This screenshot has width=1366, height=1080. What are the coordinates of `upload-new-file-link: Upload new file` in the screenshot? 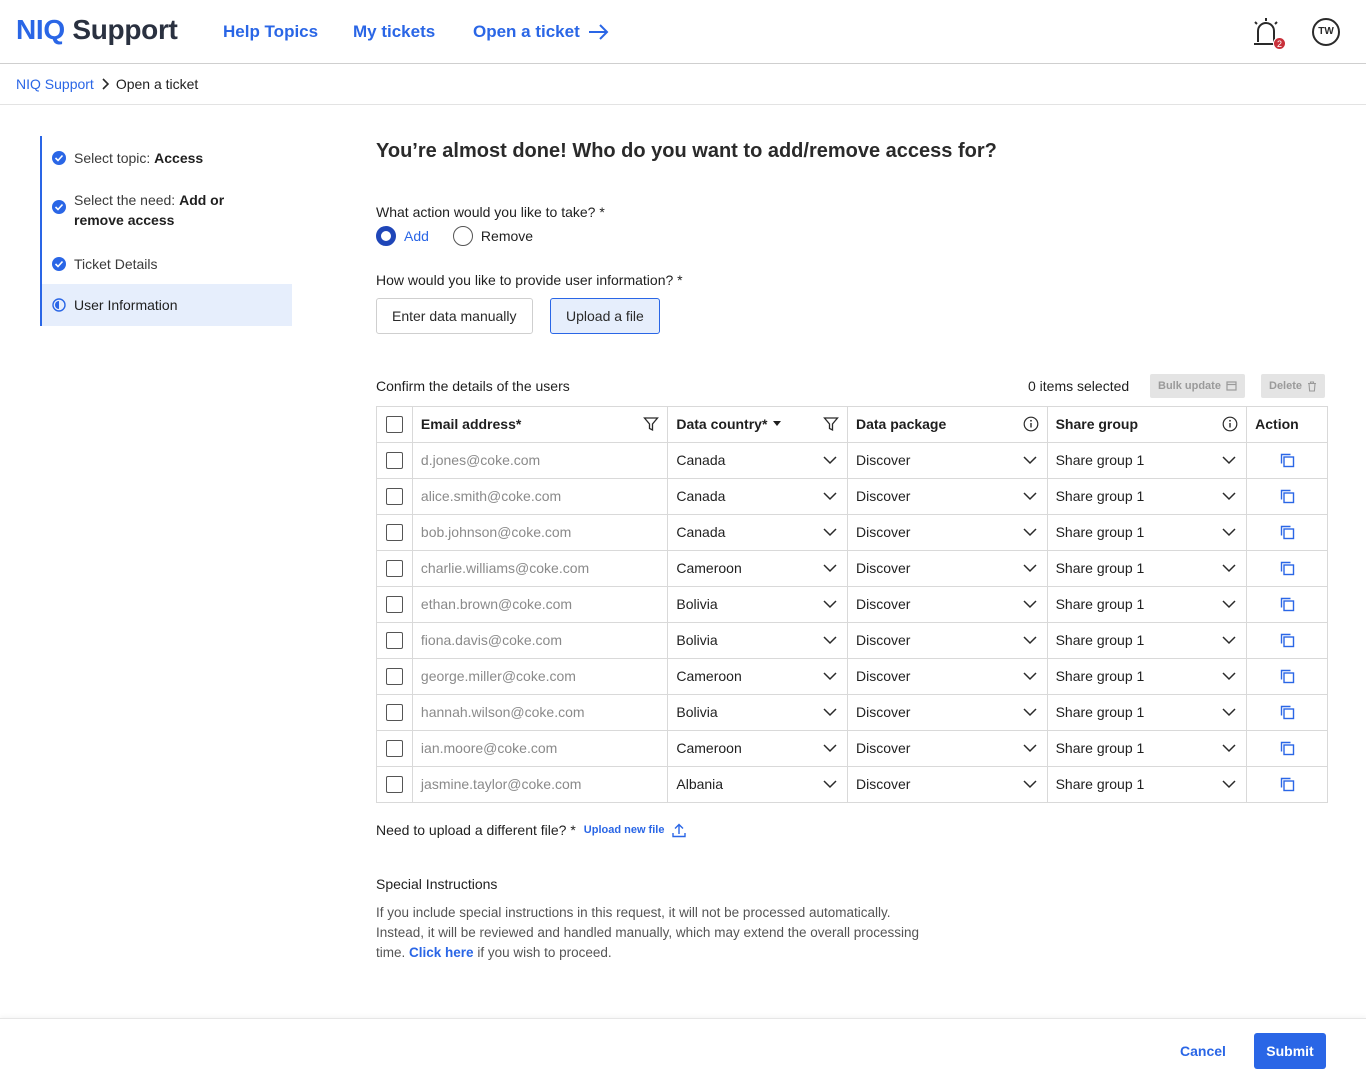 It's located at (624, 830).